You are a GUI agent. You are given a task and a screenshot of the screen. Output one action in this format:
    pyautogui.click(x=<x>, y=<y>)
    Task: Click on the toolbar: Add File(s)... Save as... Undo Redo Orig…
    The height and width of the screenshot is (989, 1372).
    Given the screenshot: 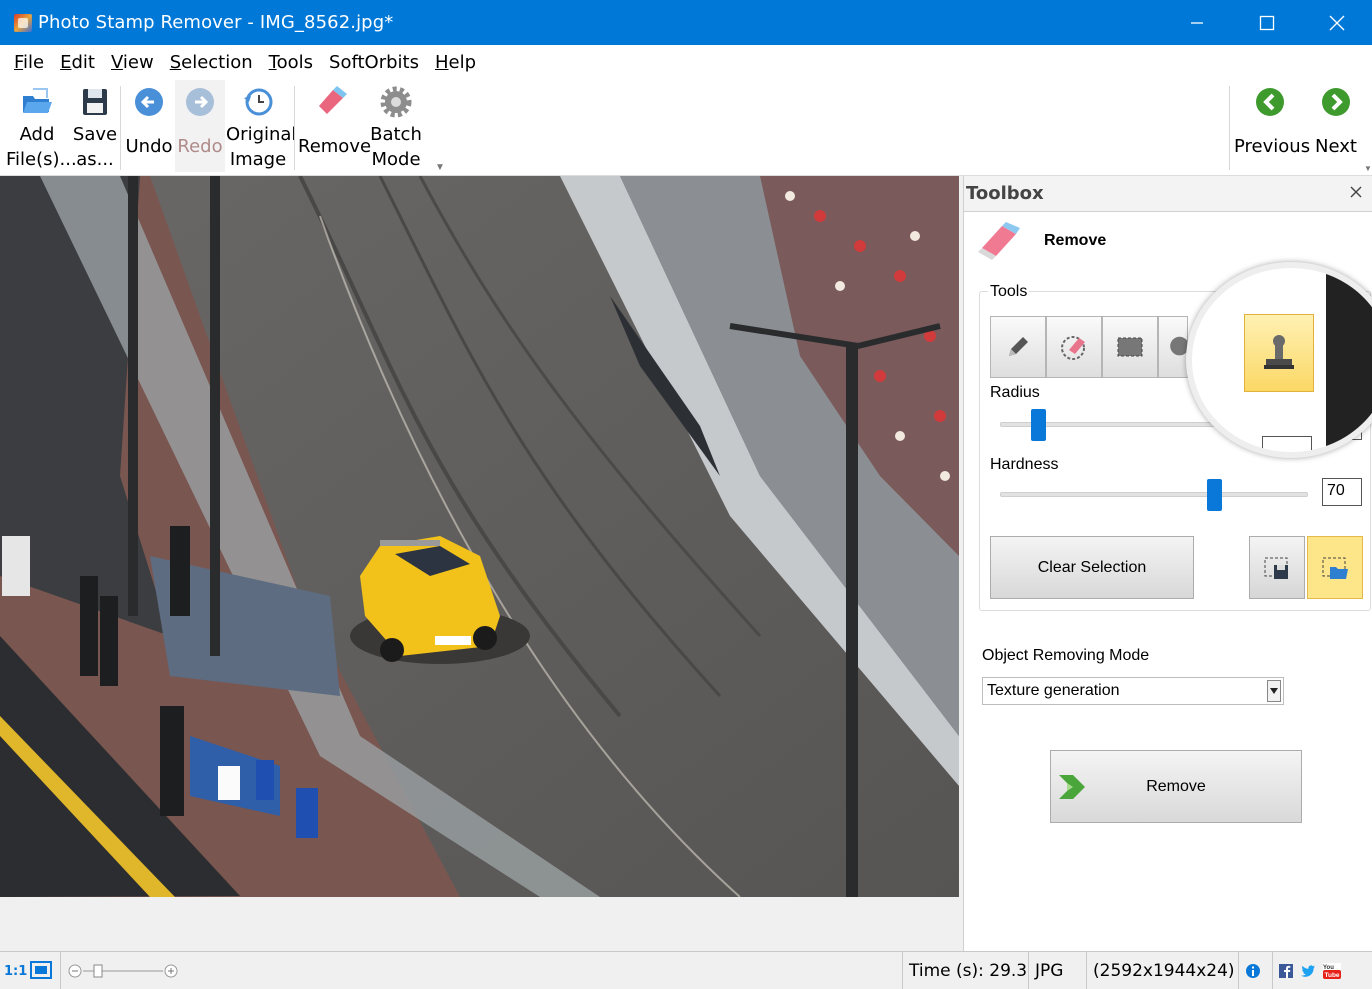 What is the action you would take?
    pyautogui.click(x=686, y=128)
    